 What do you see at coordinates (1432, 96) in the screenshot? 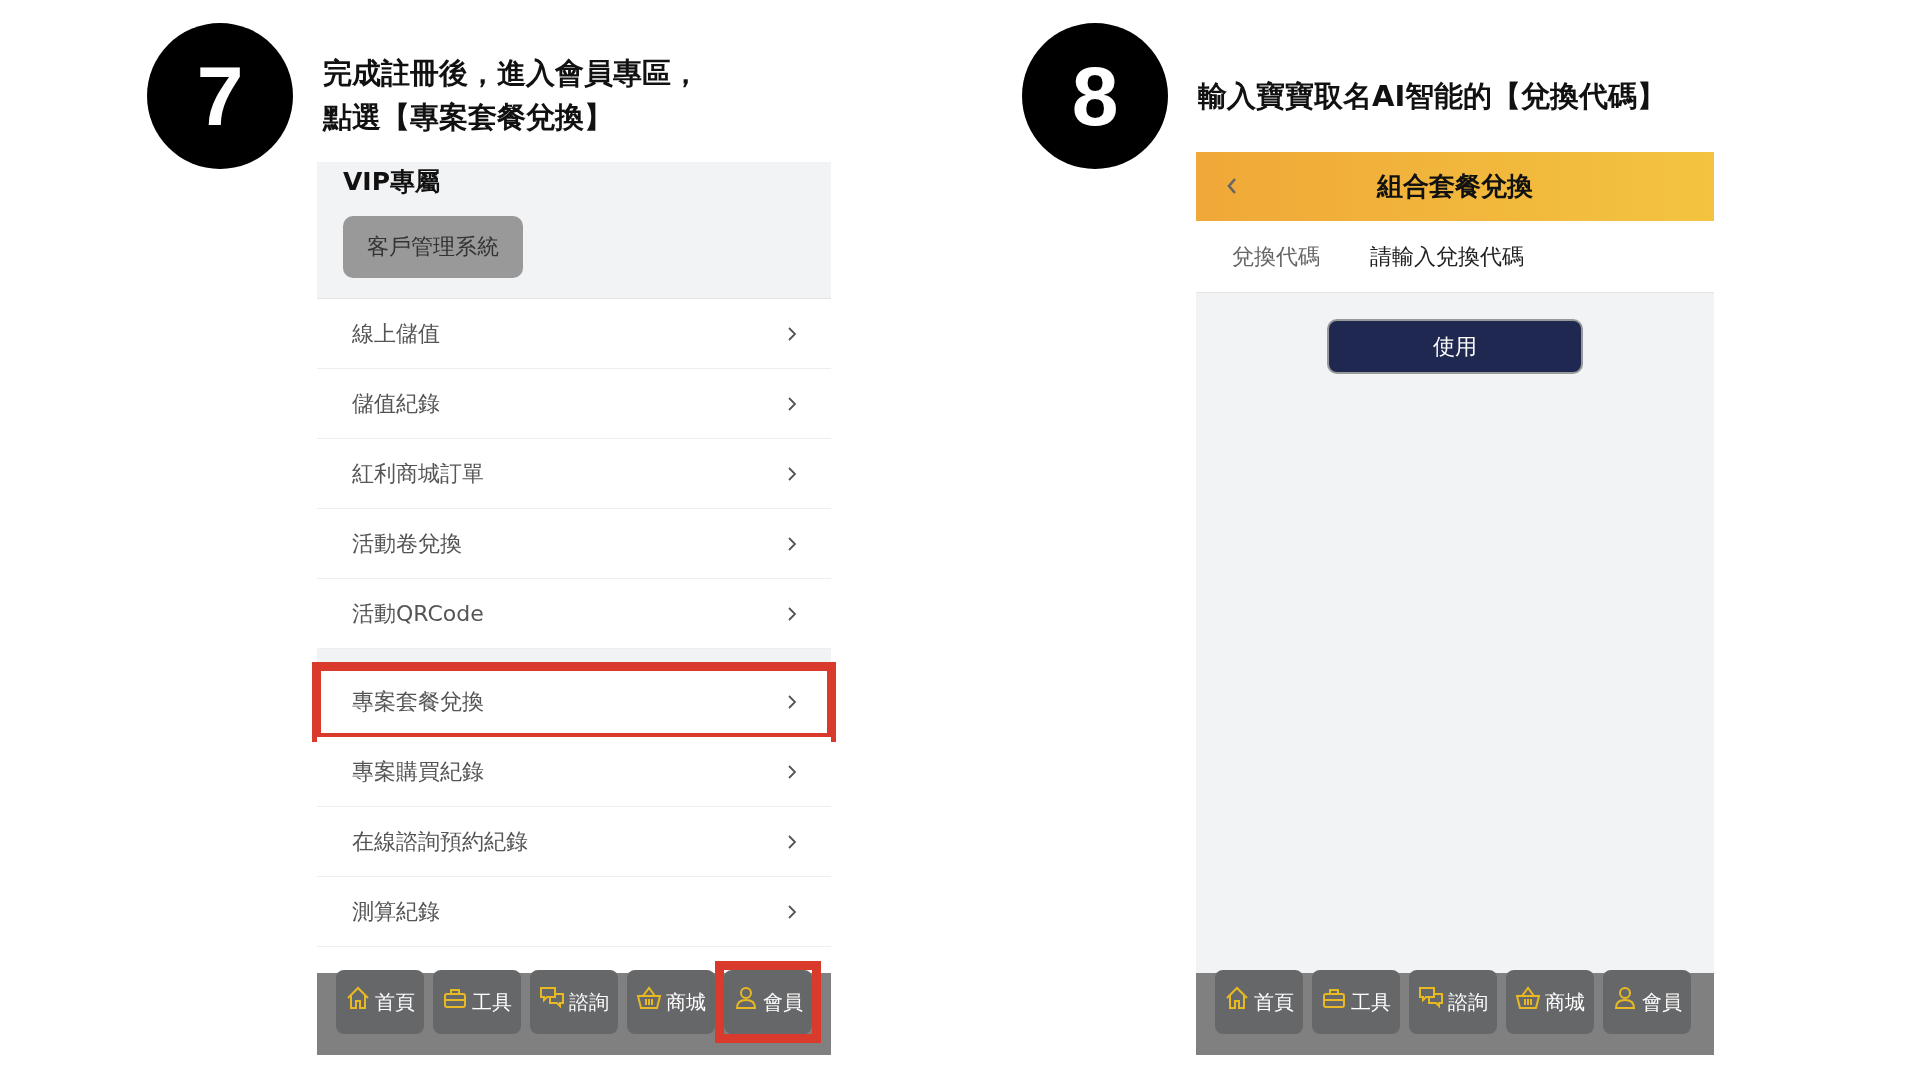
I see `instruction-text: 輸入寶寶取名AI智能的【兌換代碼】` at bounding box center [1432, 96].